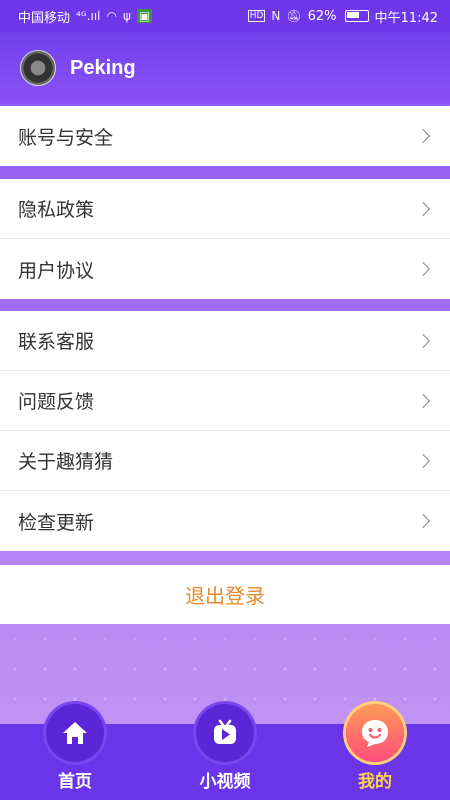 The width and height of the screenshot is (450, 800). I want to click on home-icon, so click(75, 733).